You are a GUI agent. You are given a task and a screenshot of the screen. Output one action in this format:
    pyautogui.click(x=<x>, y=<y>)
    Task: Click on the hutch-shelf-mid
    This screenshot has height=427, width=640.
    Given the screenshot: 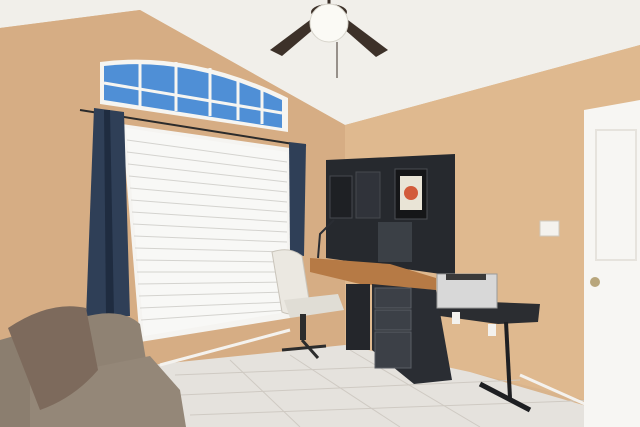 What is the action you would take?
    pyautogui.click(x=368, y=195)
    